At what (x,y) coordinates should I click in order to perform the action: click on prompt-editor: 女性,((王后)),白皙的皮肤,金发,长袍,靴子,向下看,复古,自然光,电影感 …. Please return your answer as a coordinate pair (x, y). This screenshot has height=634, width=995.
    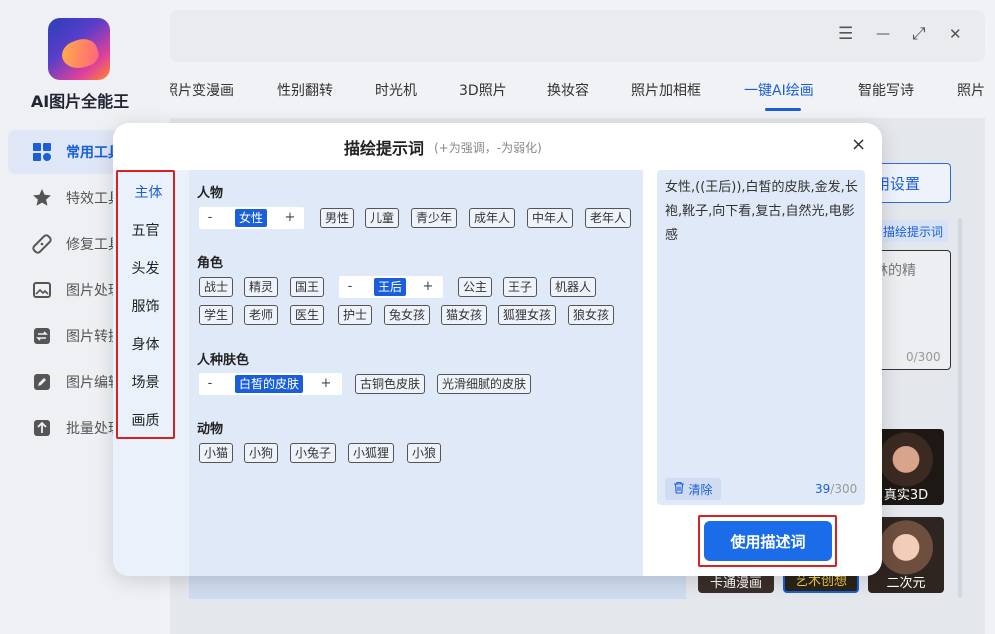
    Looking at the image, I should click on (761, 337).